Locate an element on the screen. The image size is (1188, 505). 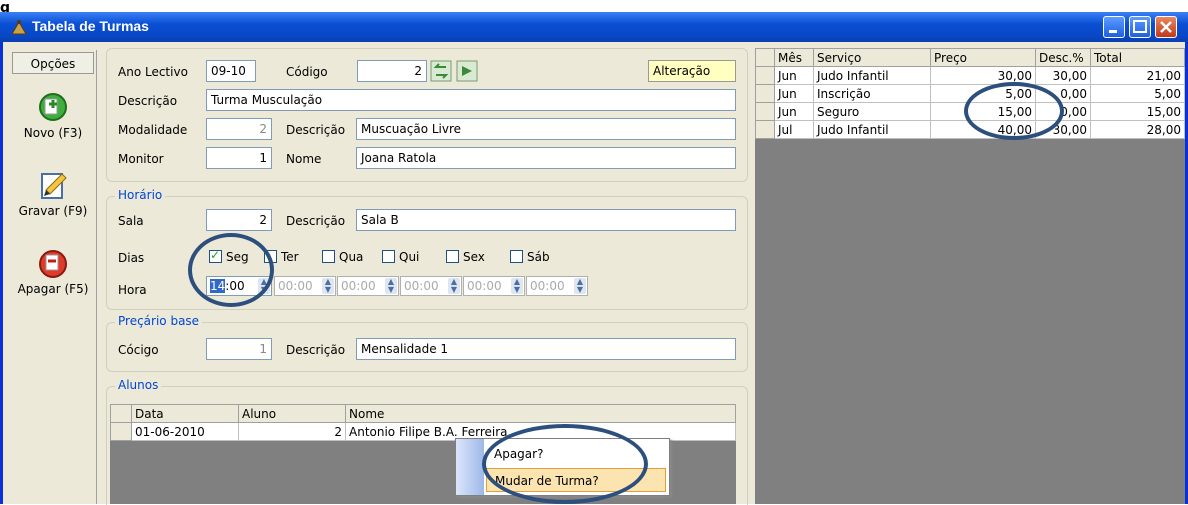
checkbox-qua is located at coordinates (328, 256).